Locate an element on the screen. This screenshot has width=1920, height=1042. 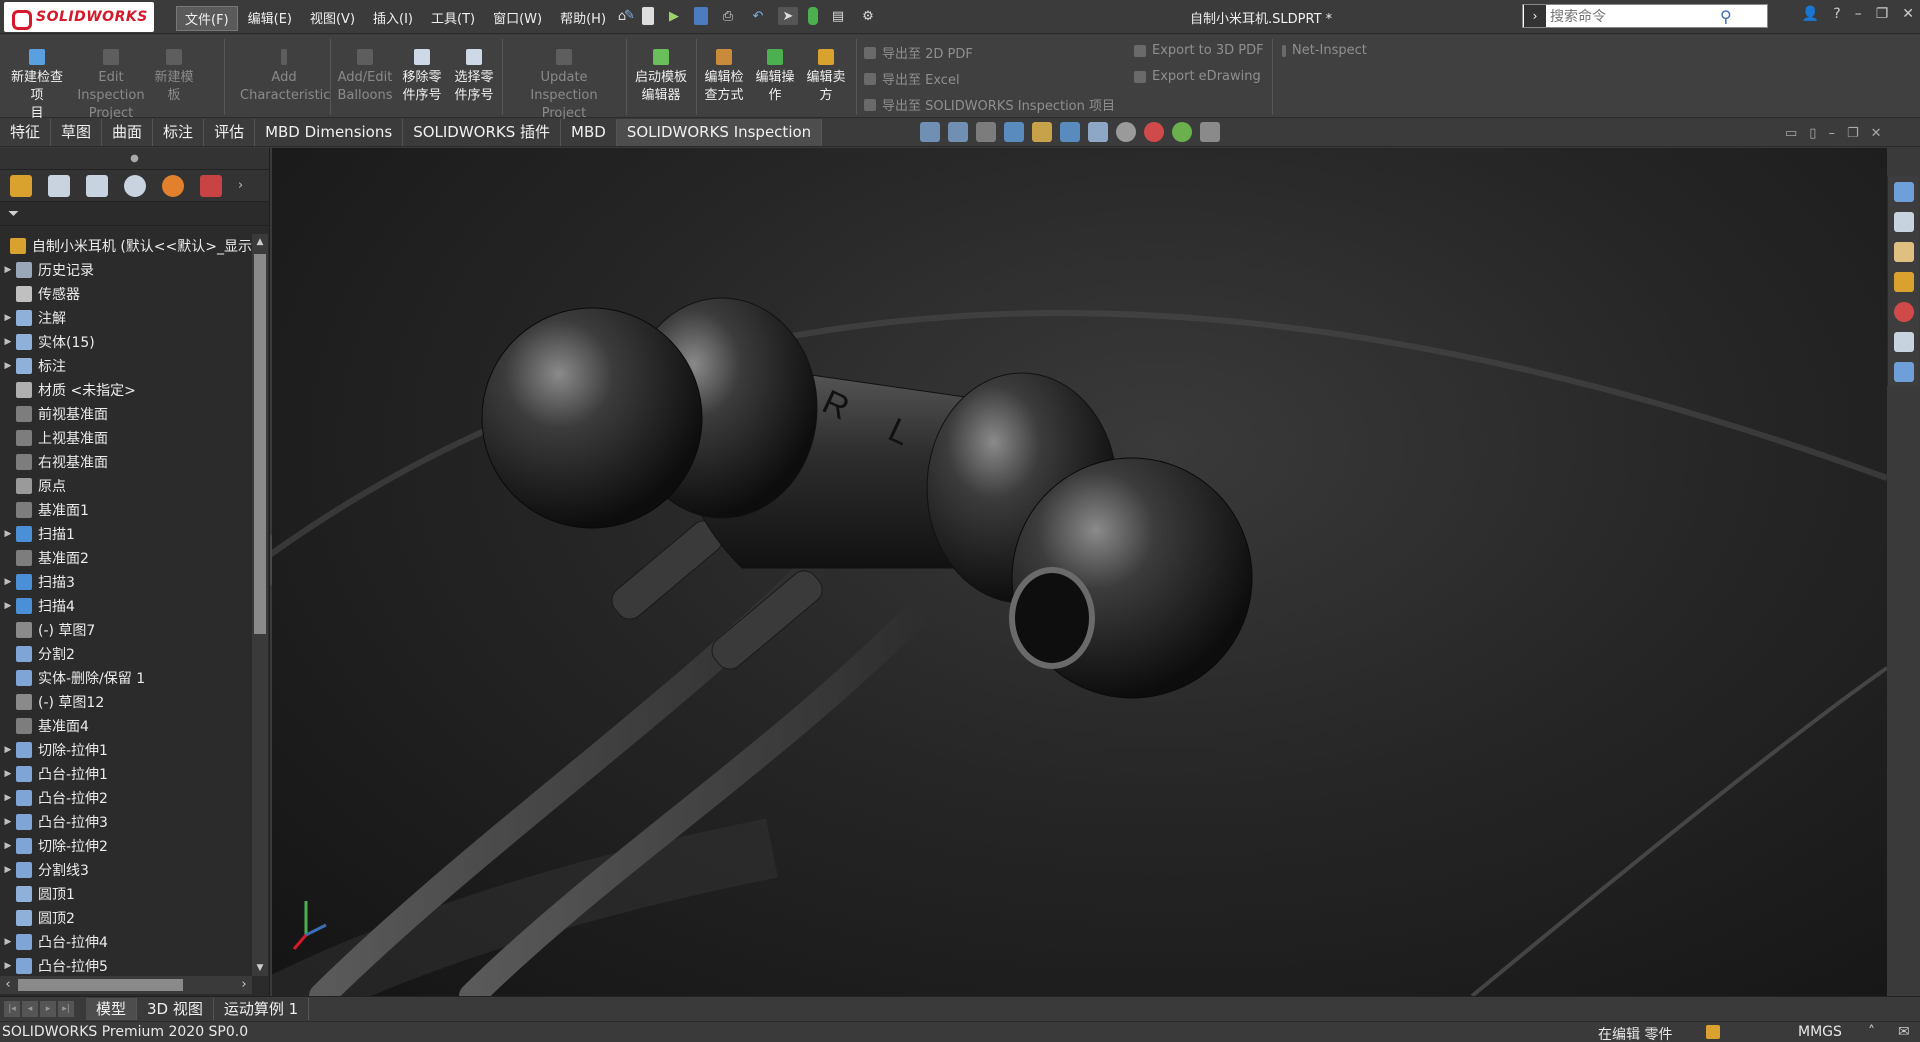
dynamic-annotation-icon is located at coordinates (1042, 132).